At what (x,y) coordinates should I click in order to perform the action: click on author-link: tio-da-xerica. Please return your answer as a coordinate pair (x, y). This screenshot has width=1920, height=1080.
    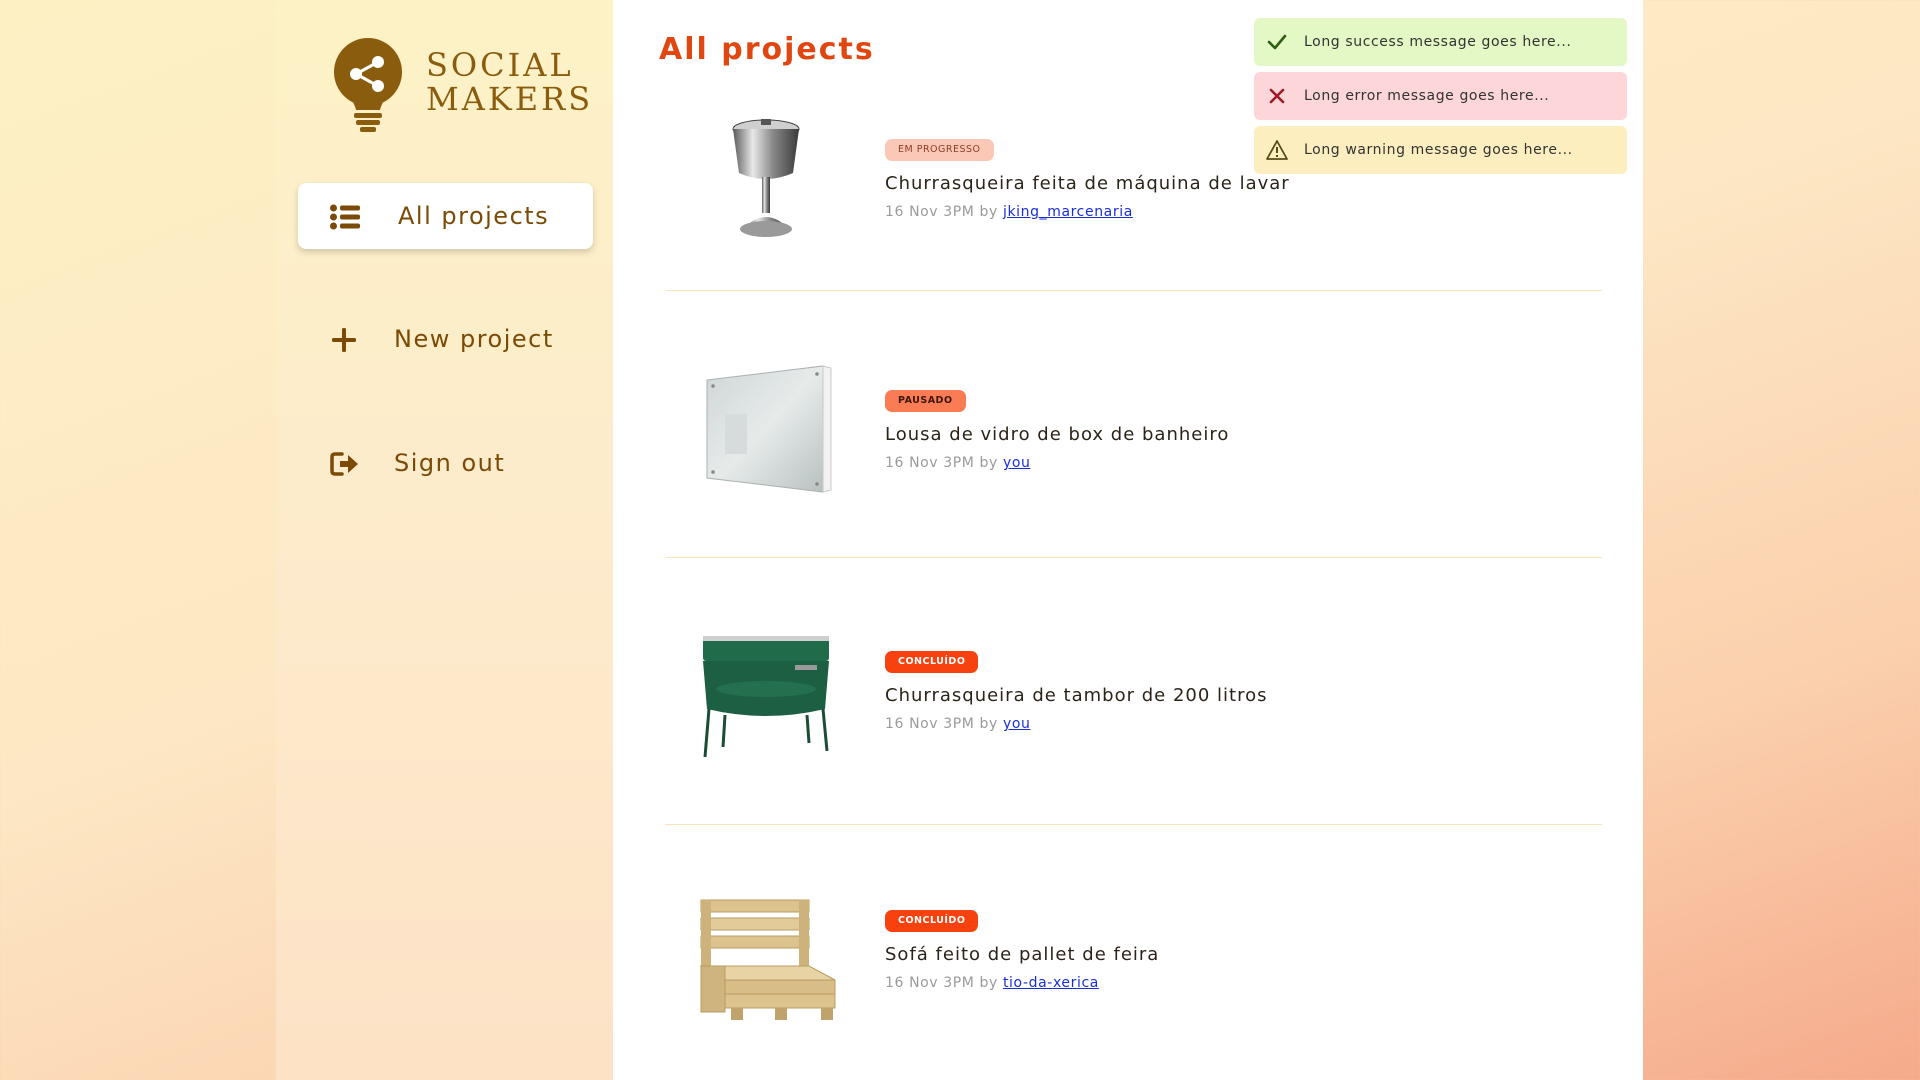
    Looking at the image, I should click on (1051, 983).